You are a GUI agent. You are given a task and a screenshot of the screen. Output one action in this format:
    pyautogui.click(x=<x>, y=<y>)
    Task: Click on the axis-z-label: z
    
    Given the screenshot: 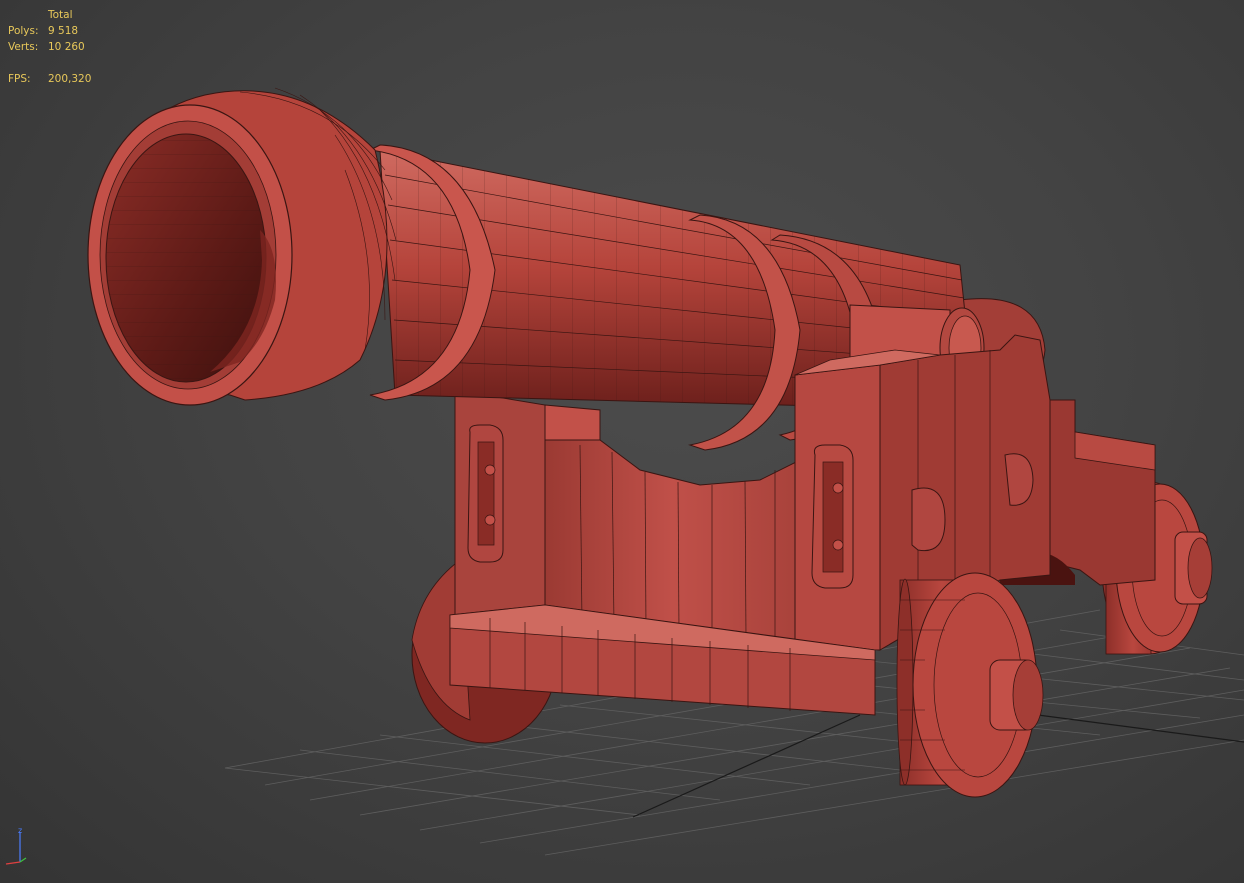 What is the action you would take?
    pyautogui.click(x=20, y=830)
    